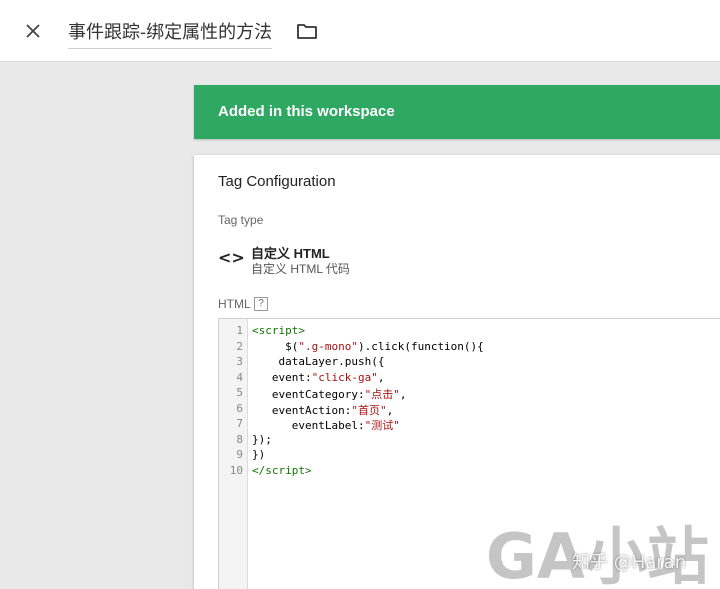  Describe the element at coordinates (239, 439) in the screenshot. I see `line-number: 8` at that location.